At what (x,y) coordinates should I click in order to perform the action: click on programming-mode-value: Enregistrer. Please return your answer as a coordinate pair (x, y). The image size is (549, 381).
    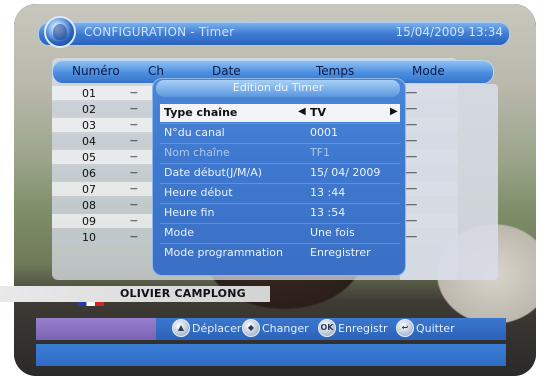
    Looking at the image, I should click on (340, 252).